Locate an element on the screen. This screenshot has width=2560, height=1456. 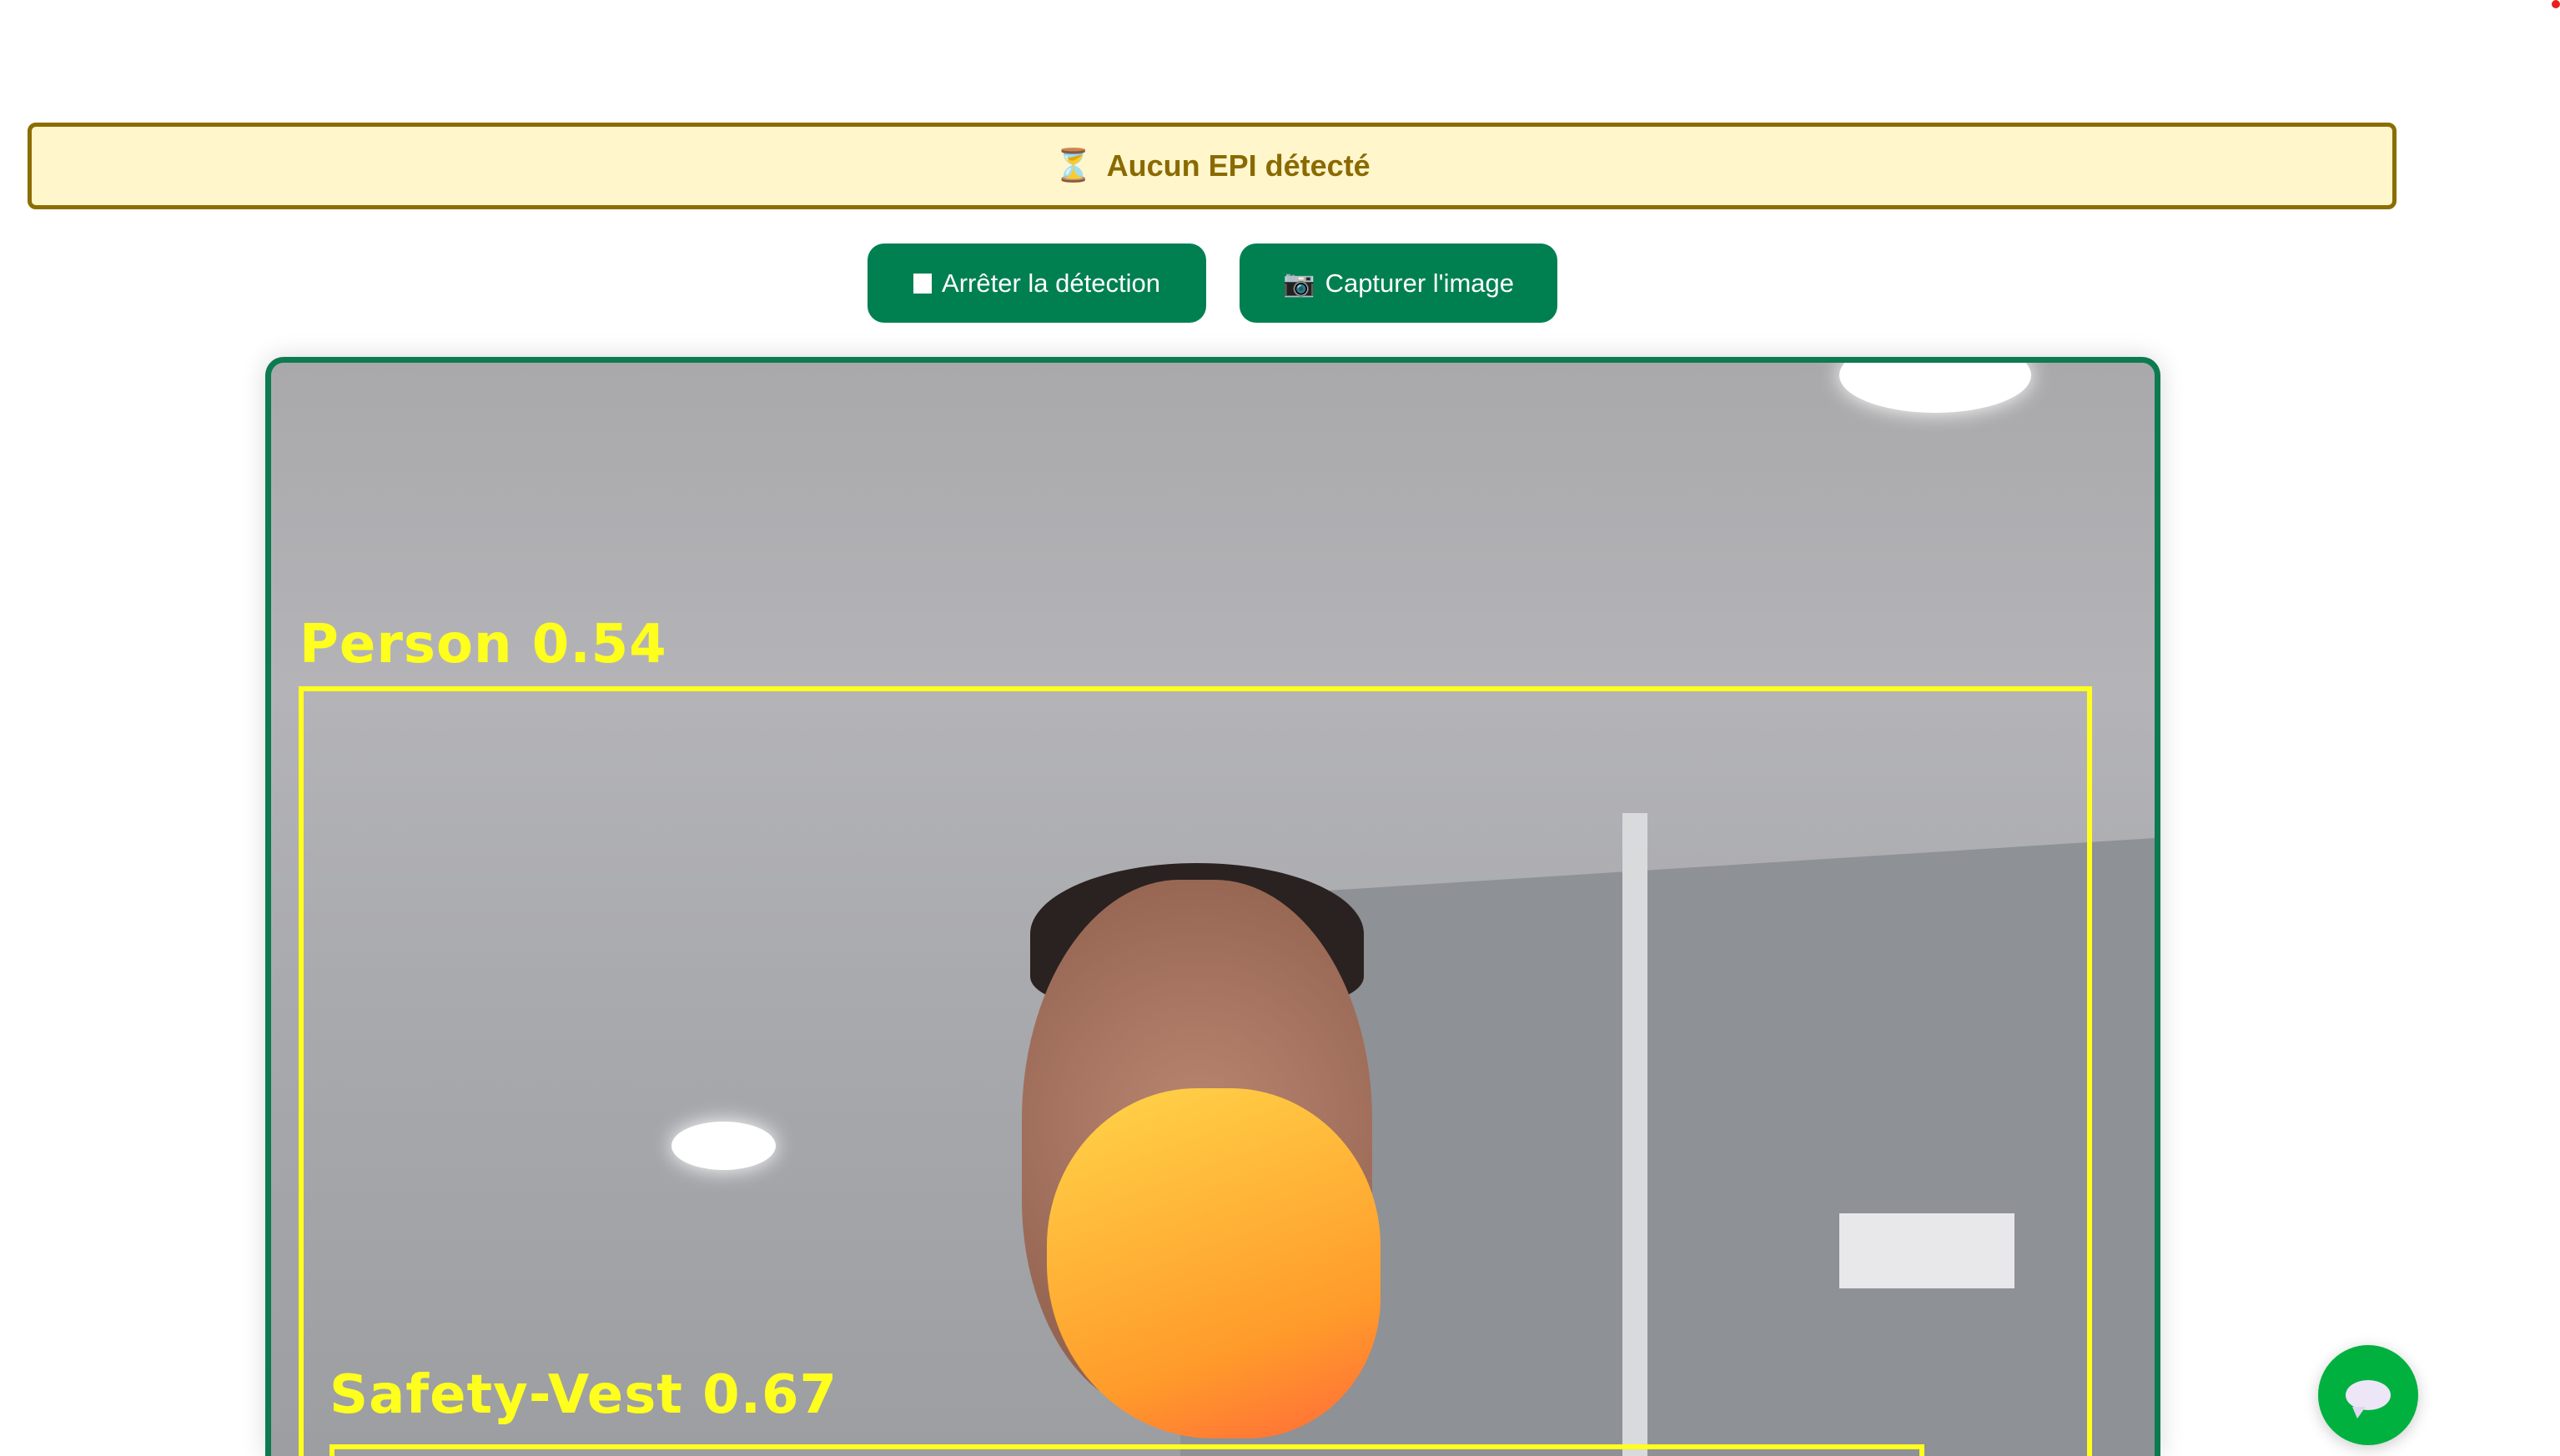
hourglass-icon: ⏳ is located at coordinates (1074, 165).